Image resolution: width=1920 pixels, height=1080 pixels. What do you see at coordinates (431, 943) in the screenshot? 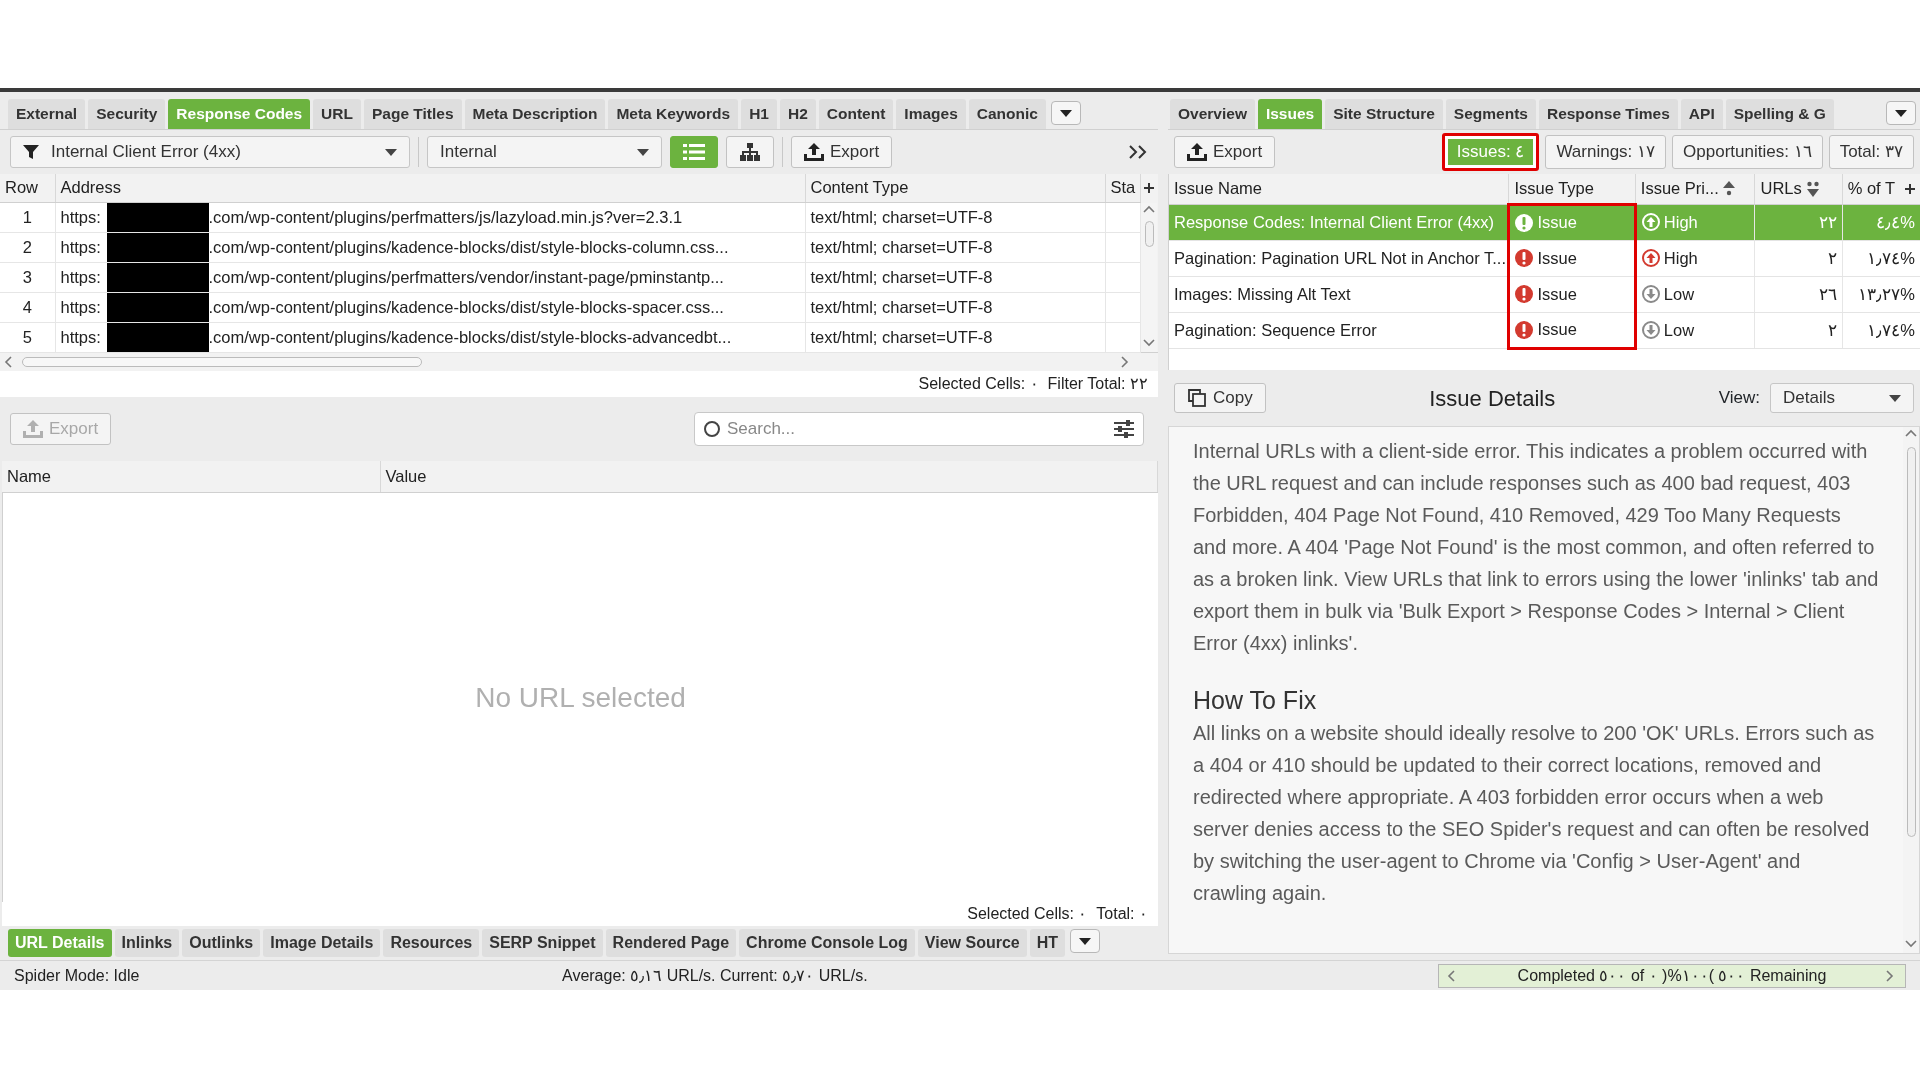
I see `tab: Resources` at bounding box center [431, 943].